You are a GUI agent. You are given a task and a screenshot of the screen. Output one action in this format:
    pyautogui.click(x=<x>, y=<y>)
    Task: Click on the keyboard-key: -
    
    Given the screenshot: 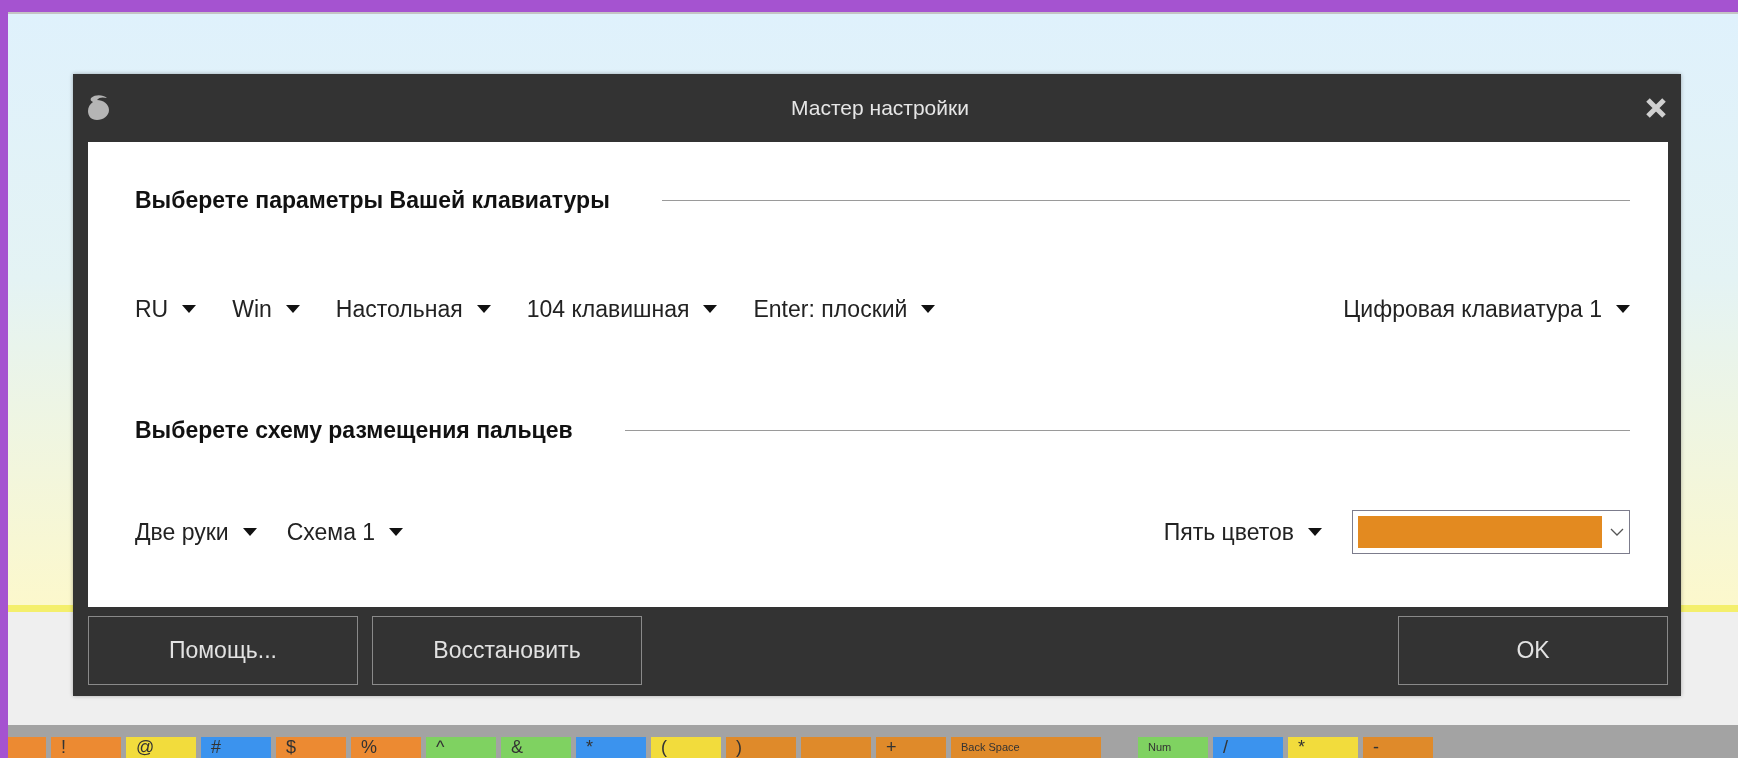 What is the action you would take?
    pyautogui.click(x=1398, y=747)
    